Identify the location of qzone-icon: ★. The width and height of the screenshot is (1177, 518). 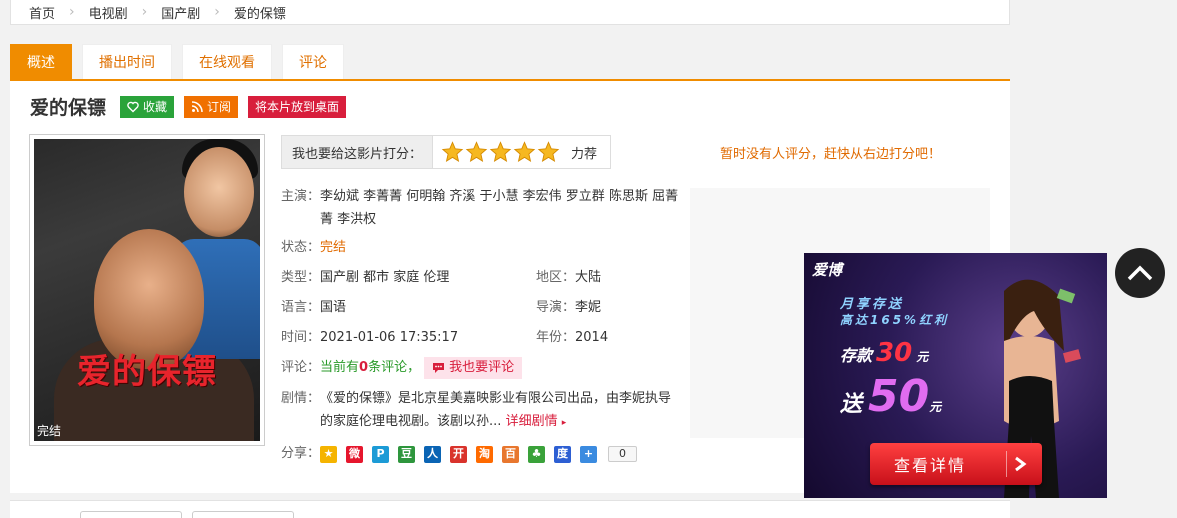
(329, 454).